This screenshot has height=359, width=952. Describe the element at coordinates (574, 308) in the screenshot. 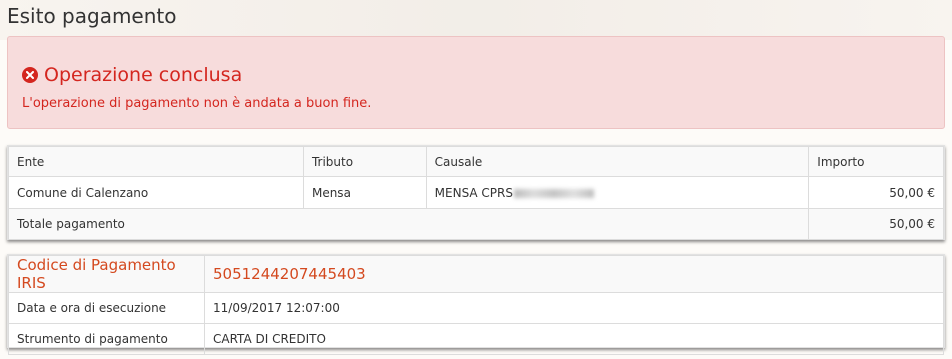

I see `execution-datetime-value: 11/09/2017 12:07:00` at that location.